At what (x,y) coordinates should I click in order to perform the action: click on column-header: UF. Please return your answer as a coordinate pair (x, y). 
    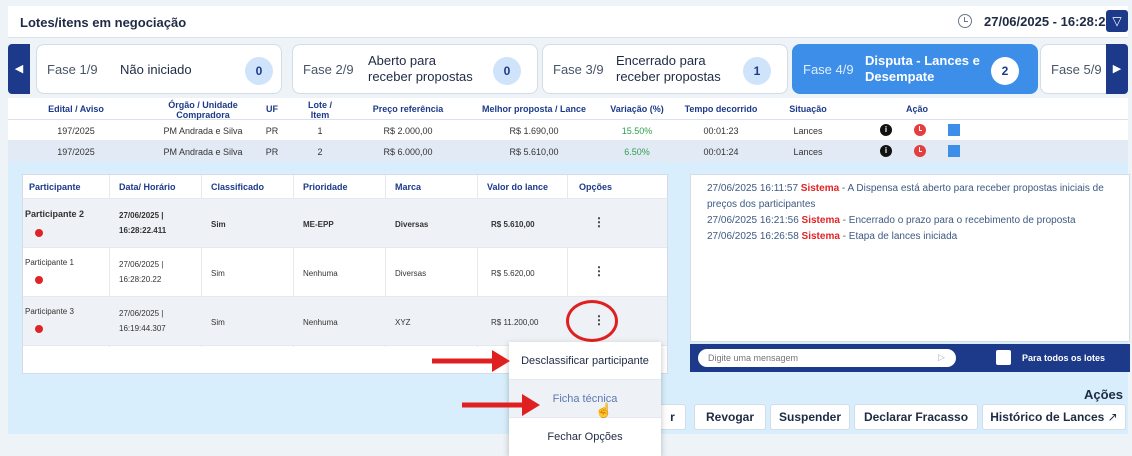
    Looking at the image, I should click on (272, 109).